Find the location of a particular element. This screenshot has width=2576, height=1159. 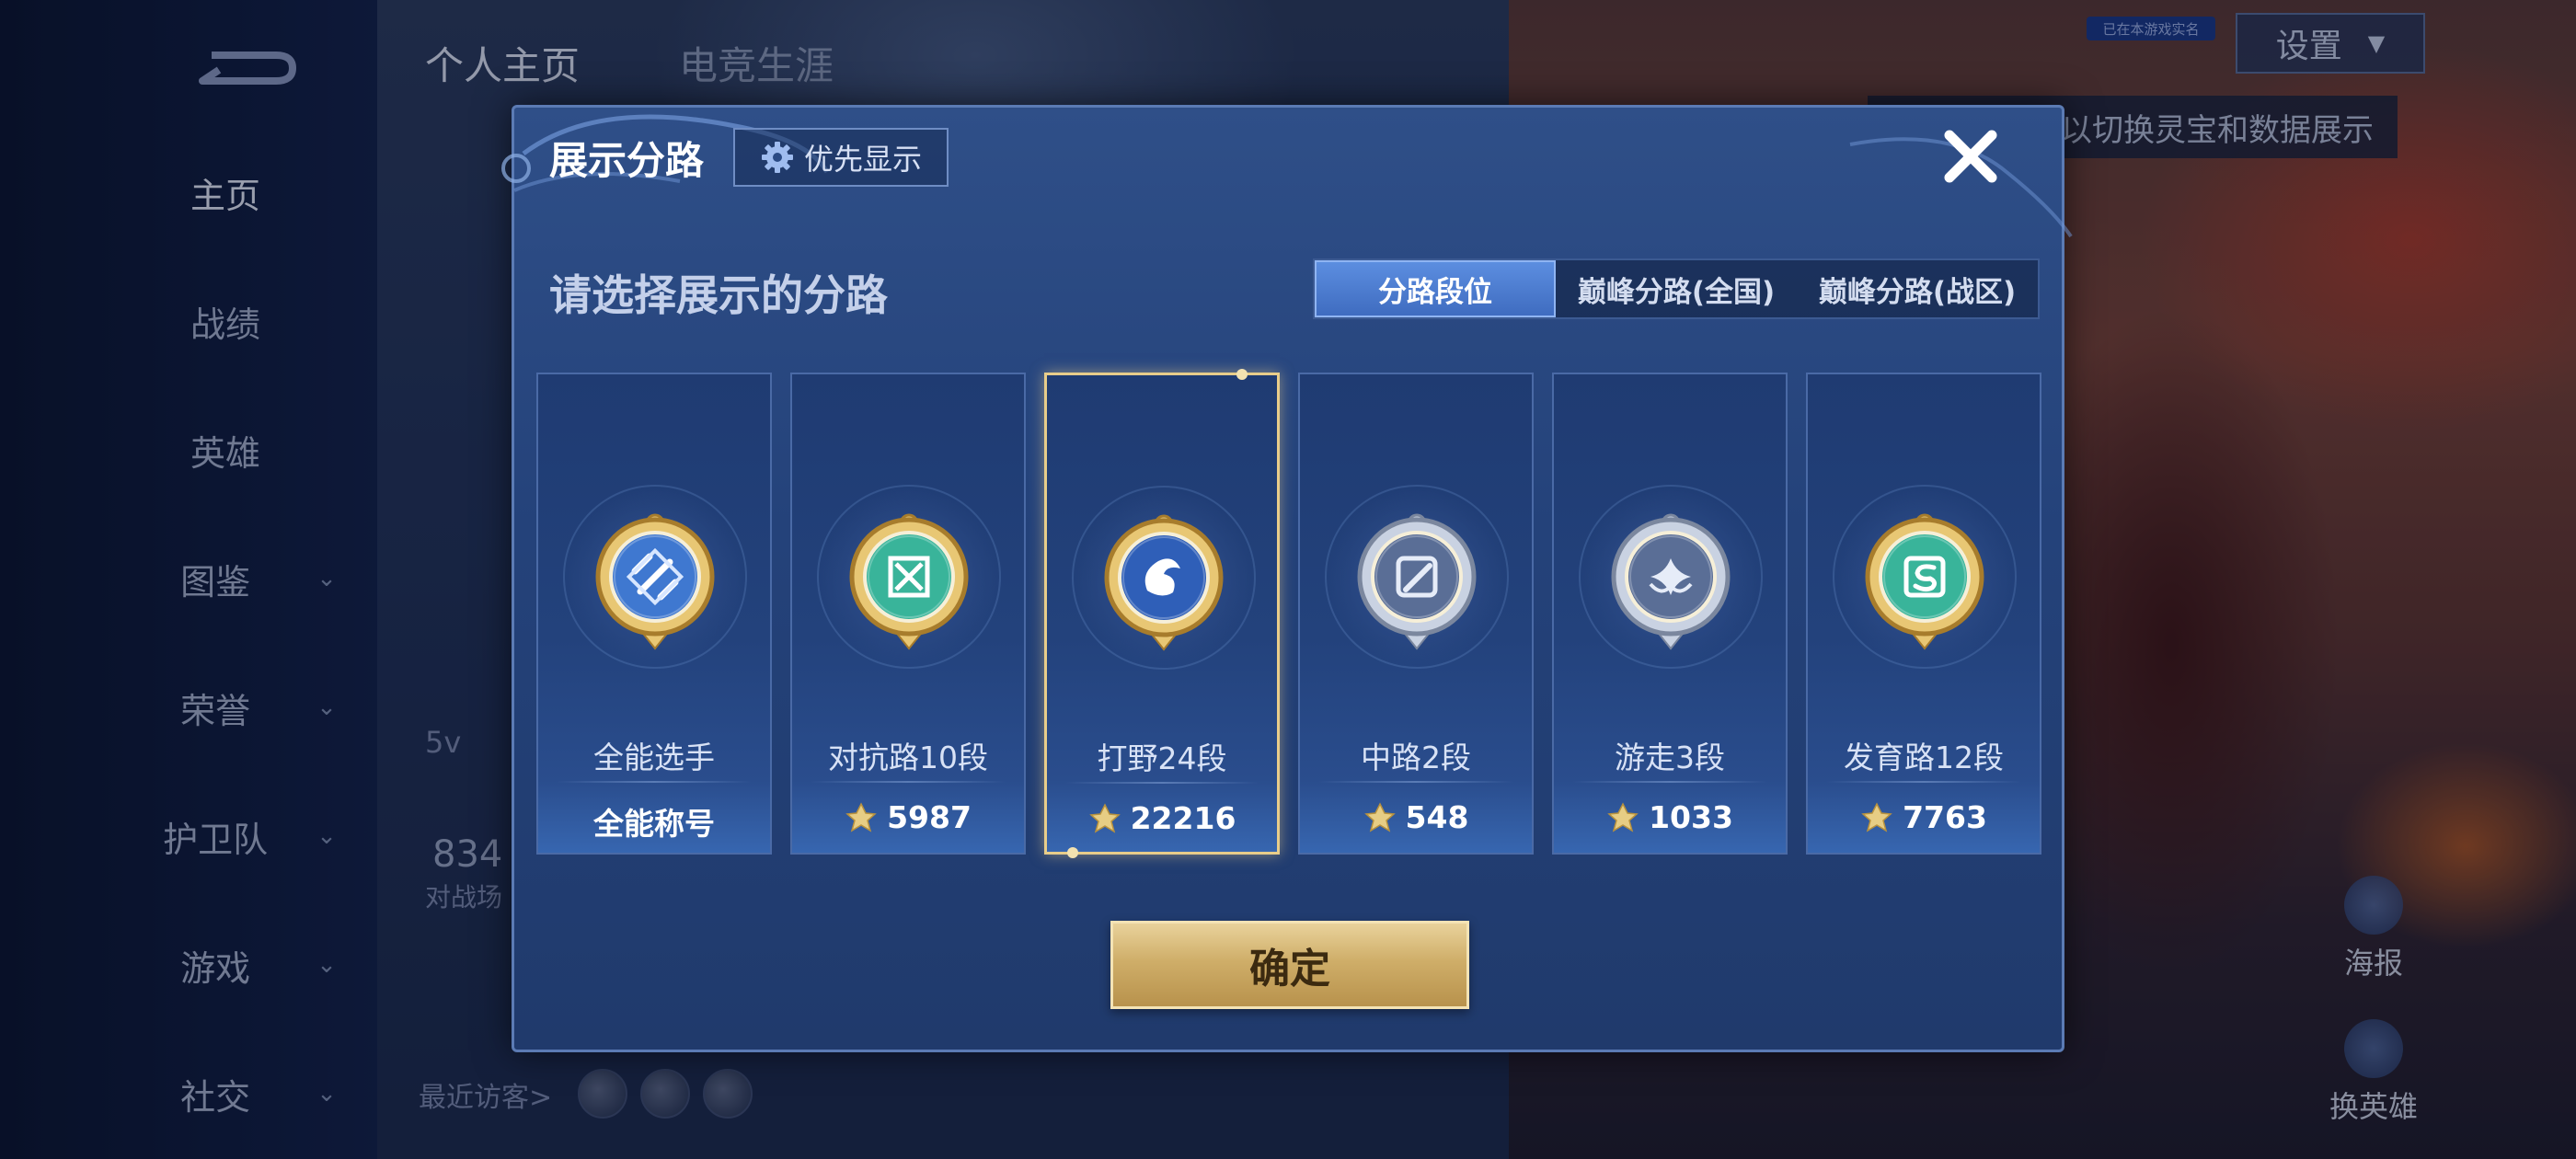

tab-peak-lane-region: 巅峰分路(战区) is located at coordinates (1917, 288).